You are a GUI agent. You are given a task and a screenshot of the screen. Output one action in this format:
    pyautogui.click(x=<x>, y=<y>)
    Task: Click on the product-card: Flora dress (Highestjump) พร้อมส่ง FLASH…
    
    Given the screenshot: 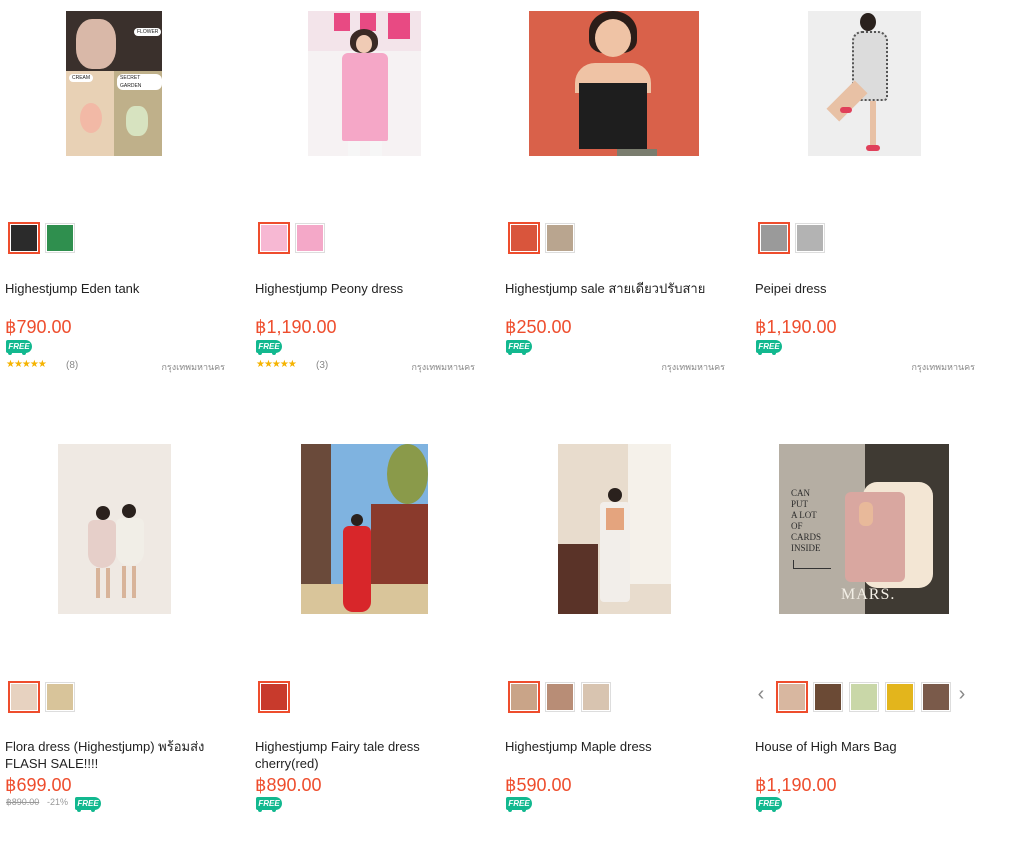 What is the action you would take?
    pyautogui.click(x=112, y=643)
    